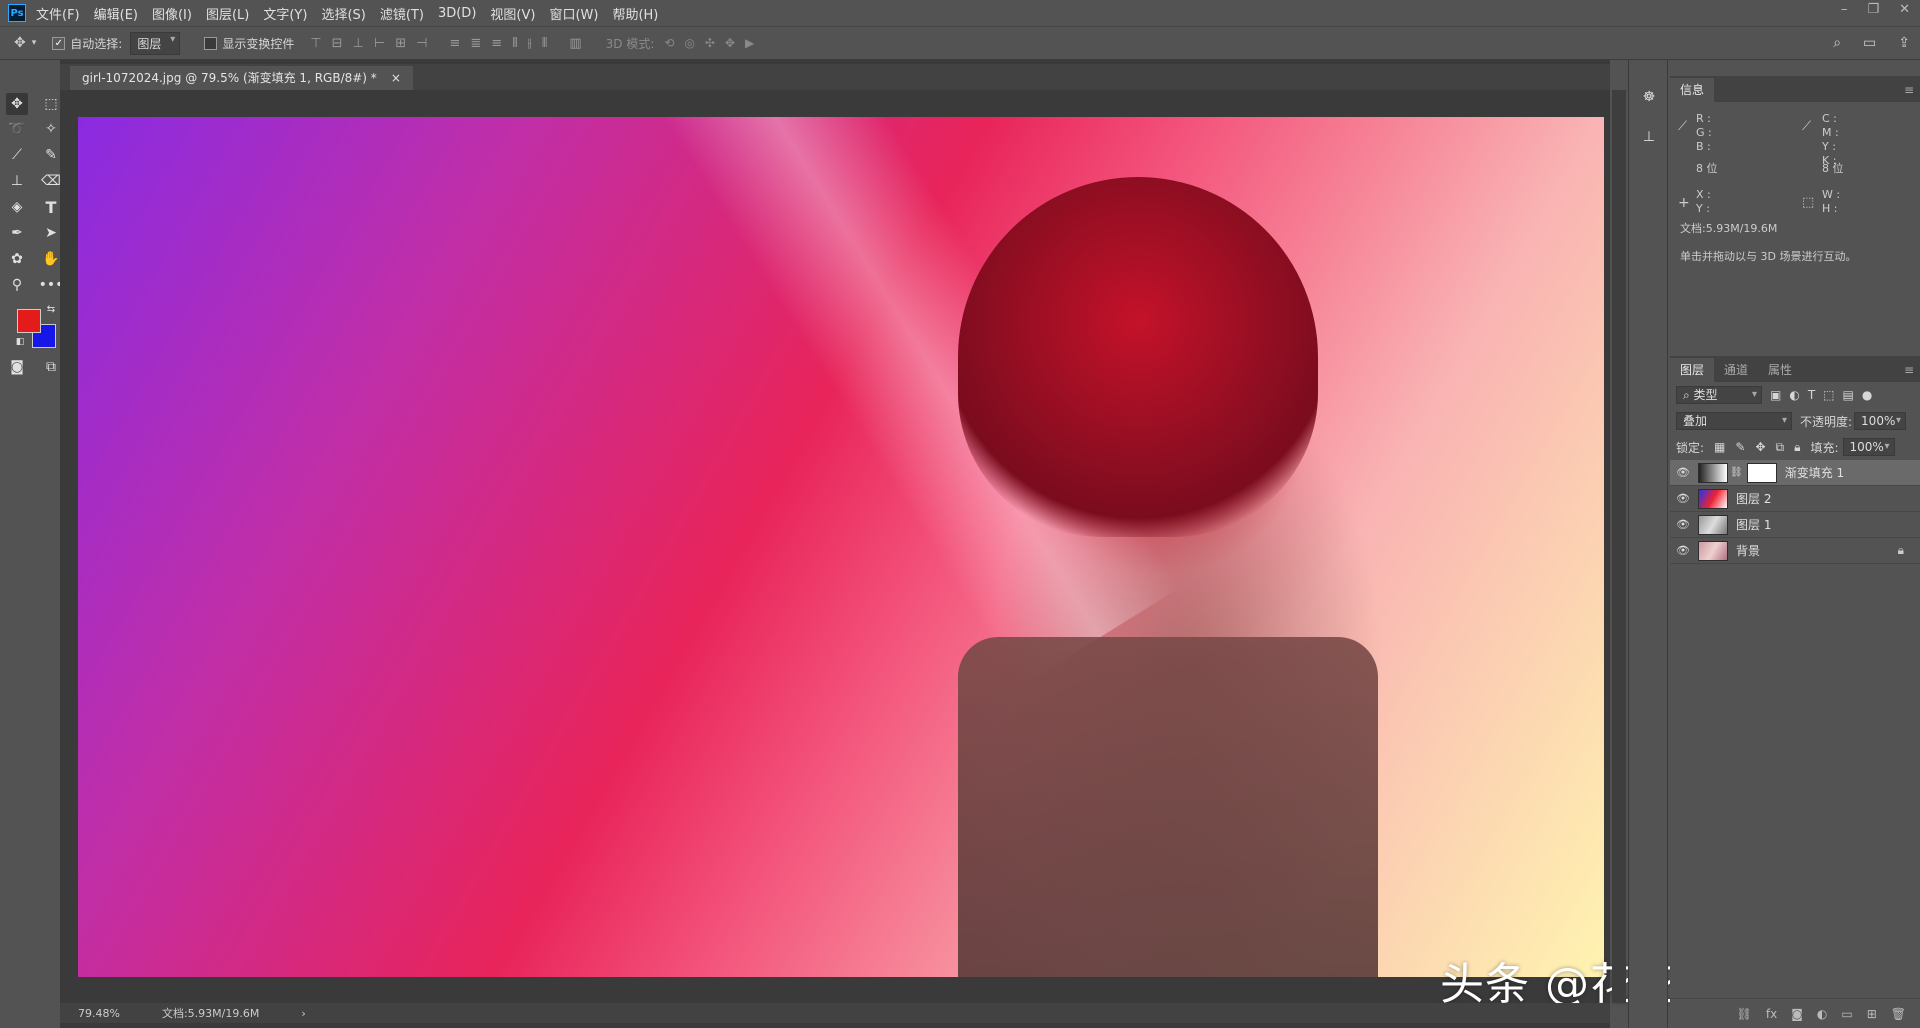 This screenshot has width=1920, height=1028. I want to click on fill-input: 100%, so click(1868, 447).